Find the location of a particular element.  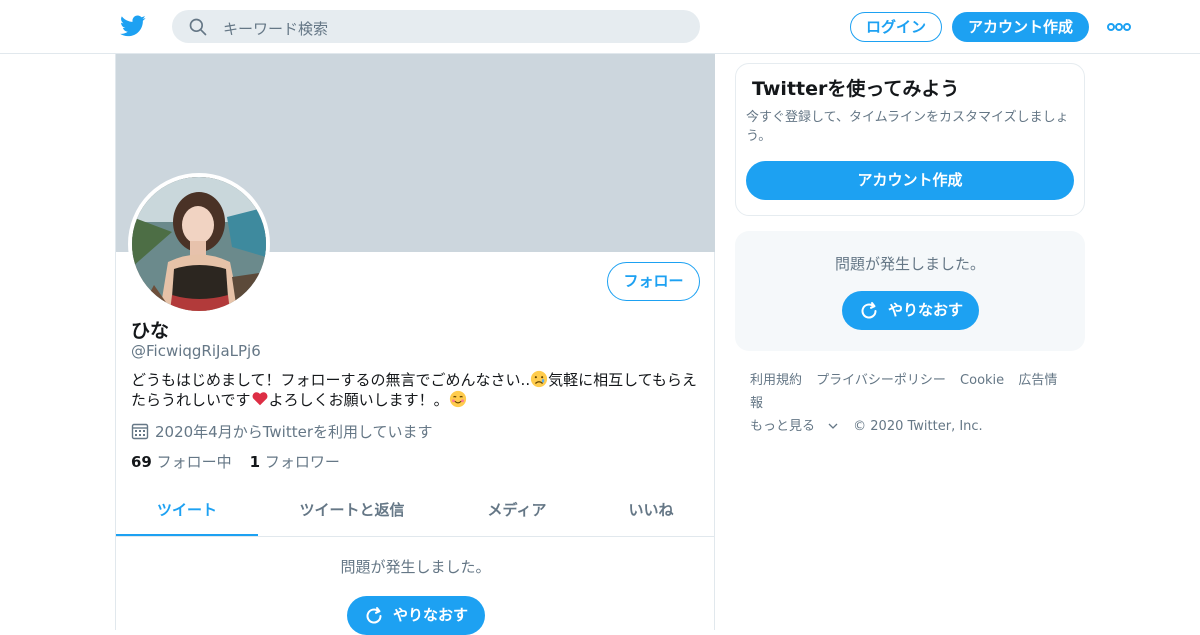

twitter-logo-icon is located at coordinates (133, 26).